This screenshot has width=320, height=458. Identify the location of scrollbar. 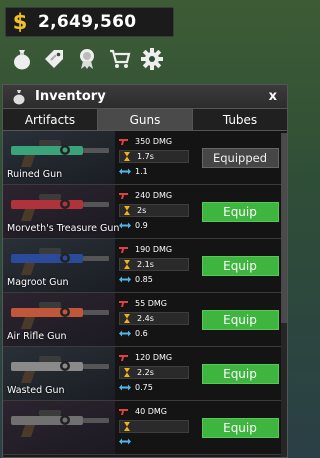
(284, 295).